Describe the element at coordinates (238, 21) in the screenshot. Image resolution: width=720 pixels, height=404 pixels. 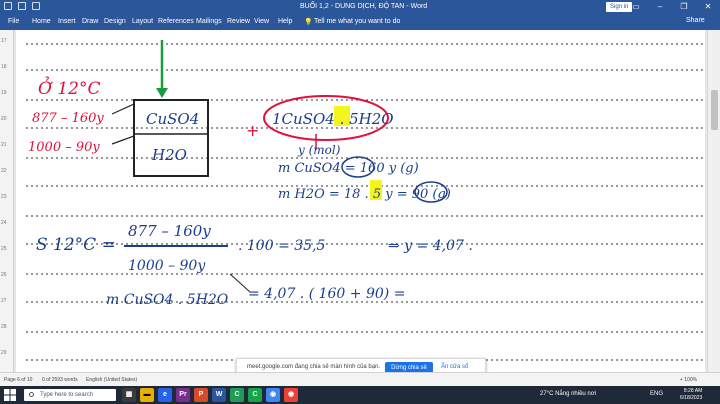
I see `tab-review: Review` at that location.